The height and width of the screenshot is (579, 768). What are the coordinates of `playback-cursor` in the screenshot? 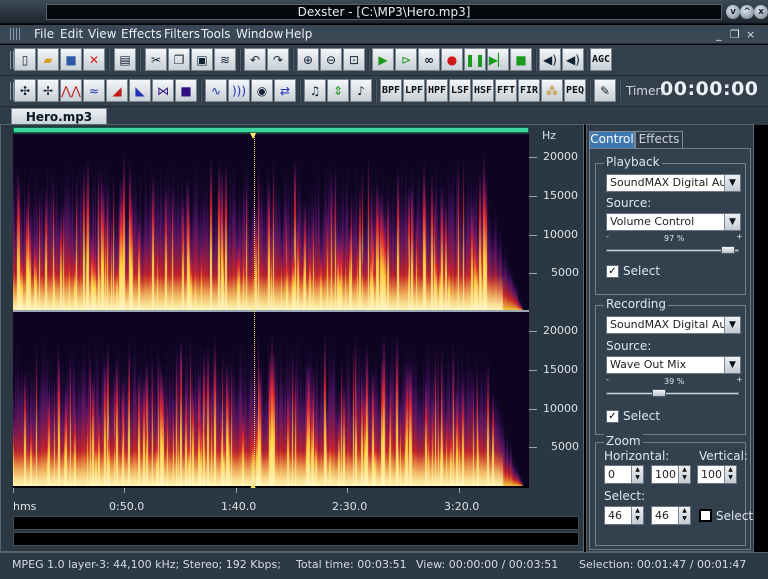 It's located at (254, 310).